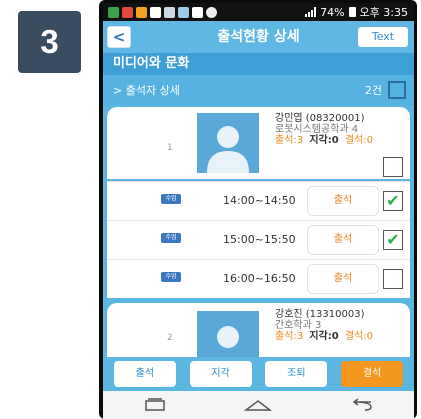 The width and height of the screenshot is (421, 419). Describe the element at coordinates (372, 374) in the screenshot. I see `absent-button: 결석` at that location.